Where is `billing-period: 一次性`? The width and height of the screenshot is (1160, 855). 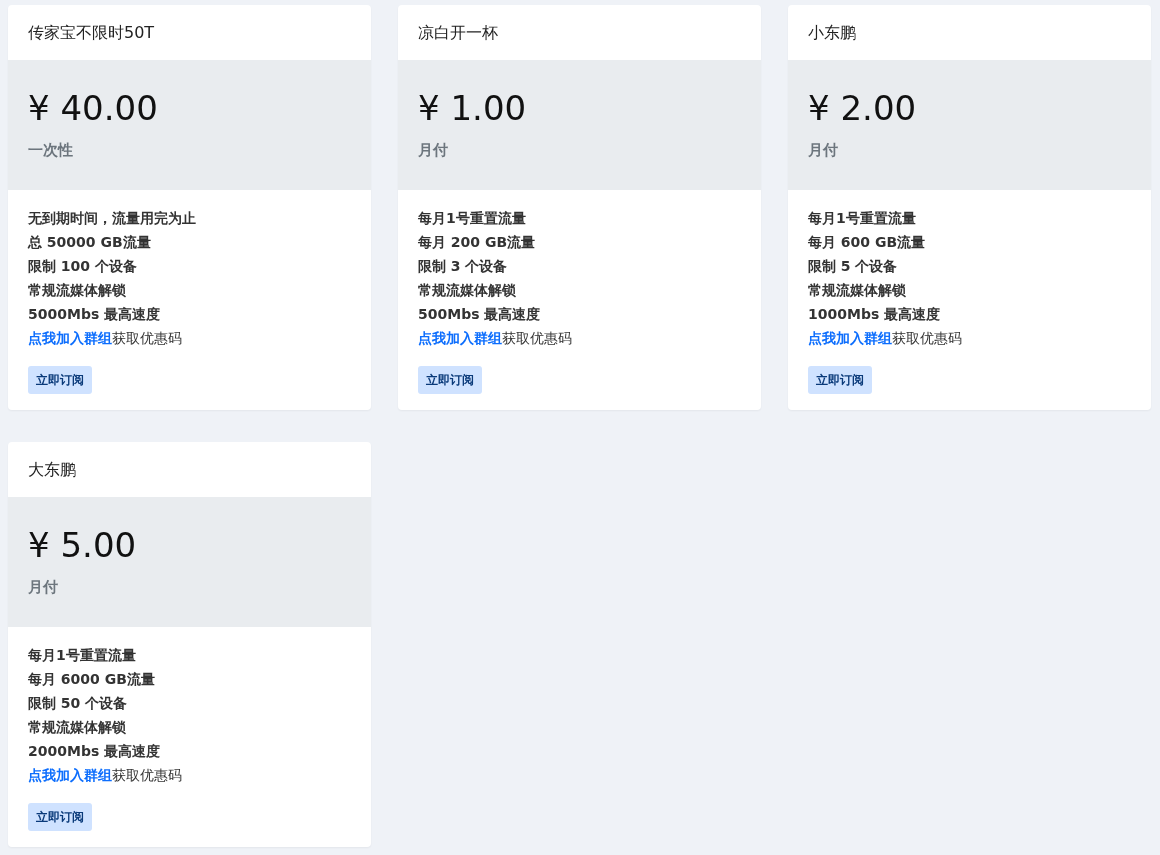 billing-period: 一次性 is located at coordinates (50, 151).